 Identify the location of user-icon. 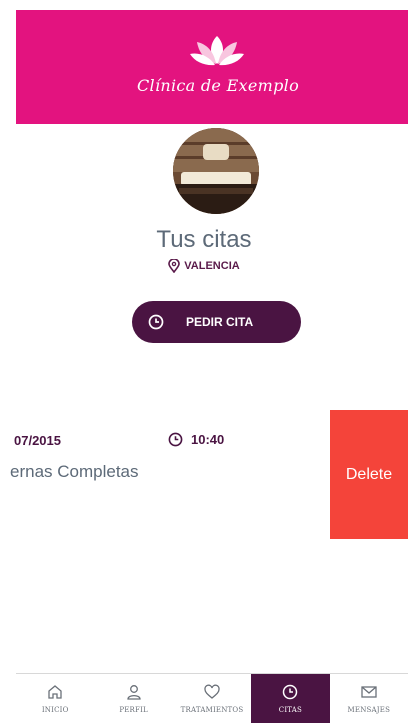
(133, 692).